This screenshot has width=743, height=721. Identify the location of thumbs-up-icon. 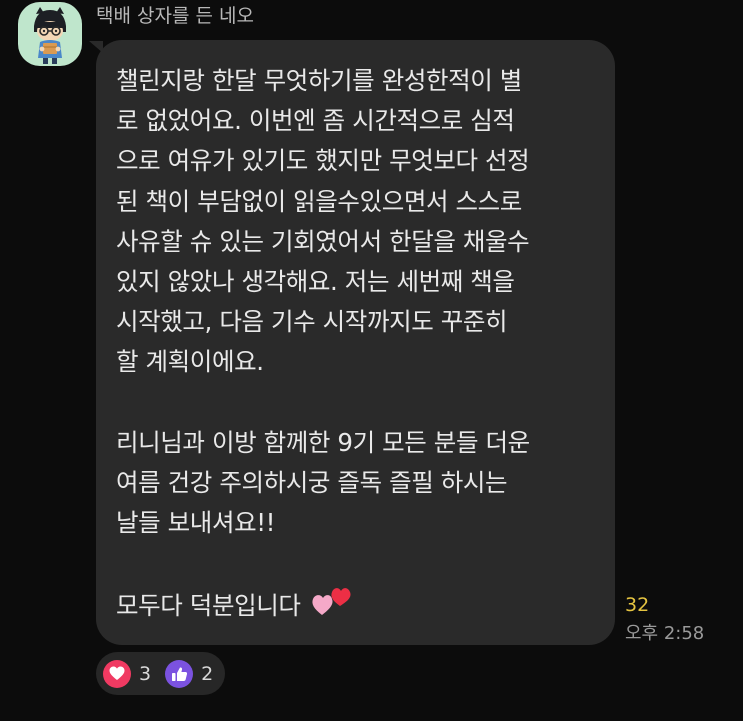
(179, 673).